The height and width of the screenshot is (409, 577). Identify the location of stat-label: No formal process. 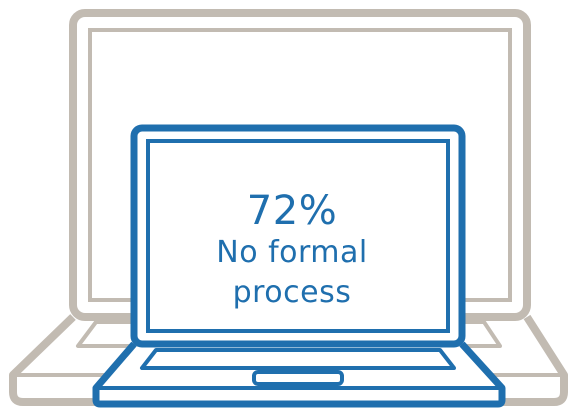
(292, 272).